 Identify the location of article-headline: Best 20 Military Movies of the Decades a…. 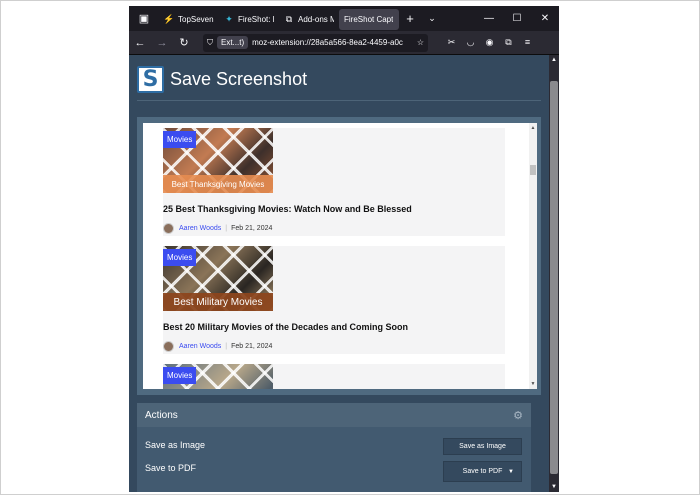
(286, 327).